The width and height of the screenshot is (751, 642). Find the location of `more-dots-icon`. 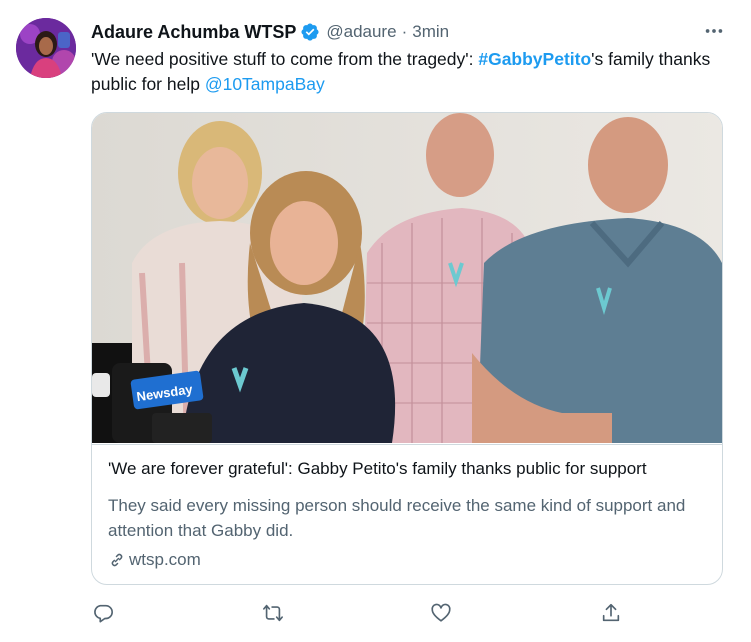

more-dots-icon is located at coordinates (714, 31).